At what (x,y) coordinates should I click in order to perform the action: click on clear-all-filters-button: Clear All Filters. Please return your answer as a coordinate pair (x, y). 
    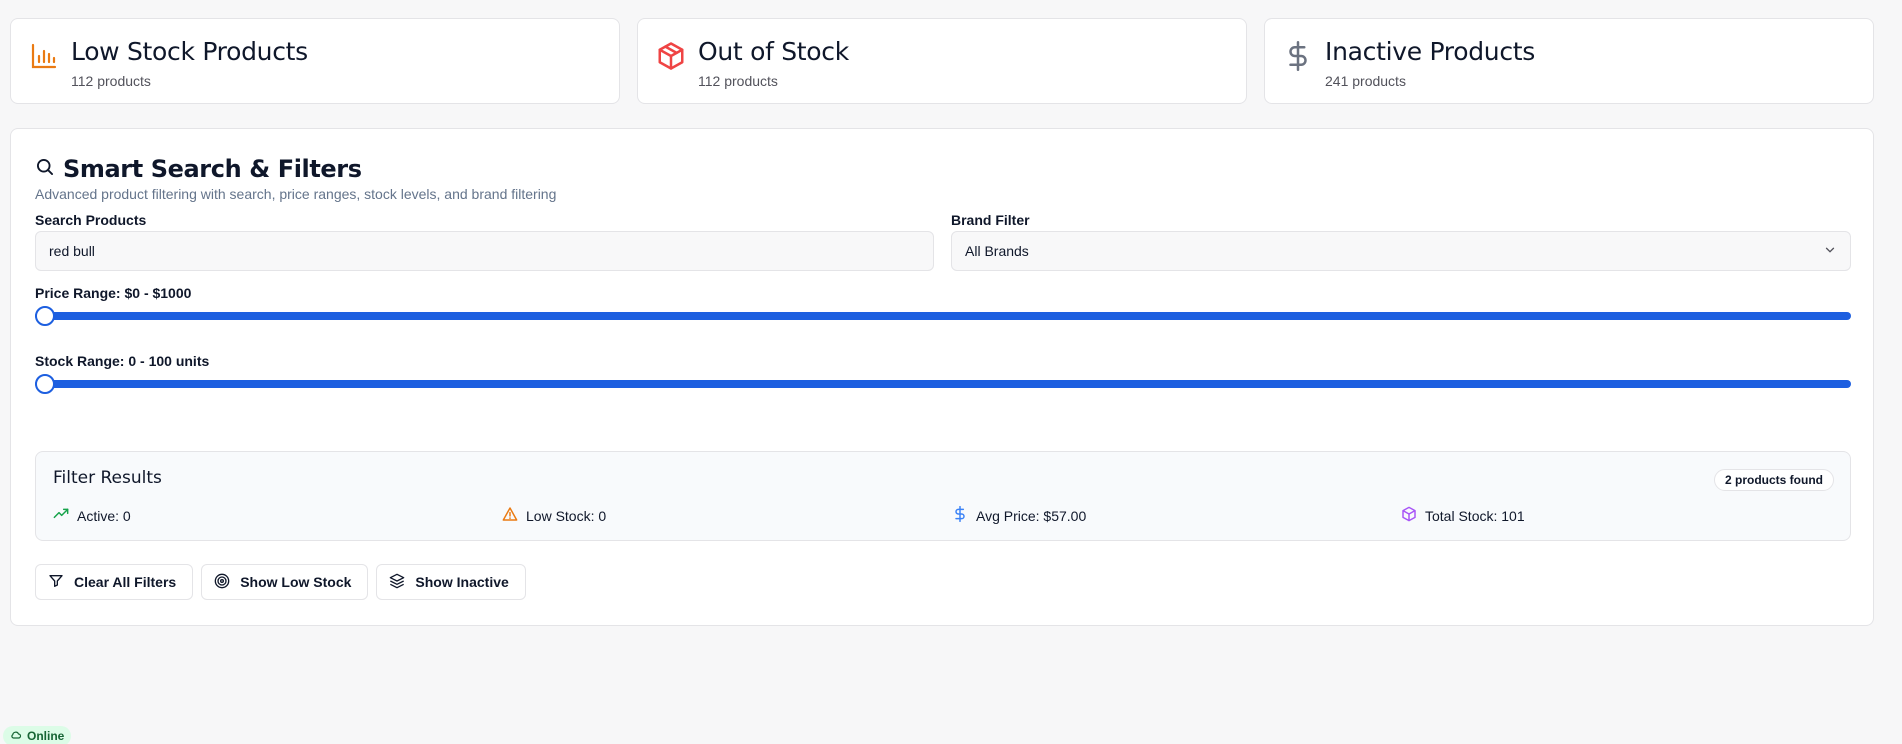
    Looking at the image, I should click on (114, 582).